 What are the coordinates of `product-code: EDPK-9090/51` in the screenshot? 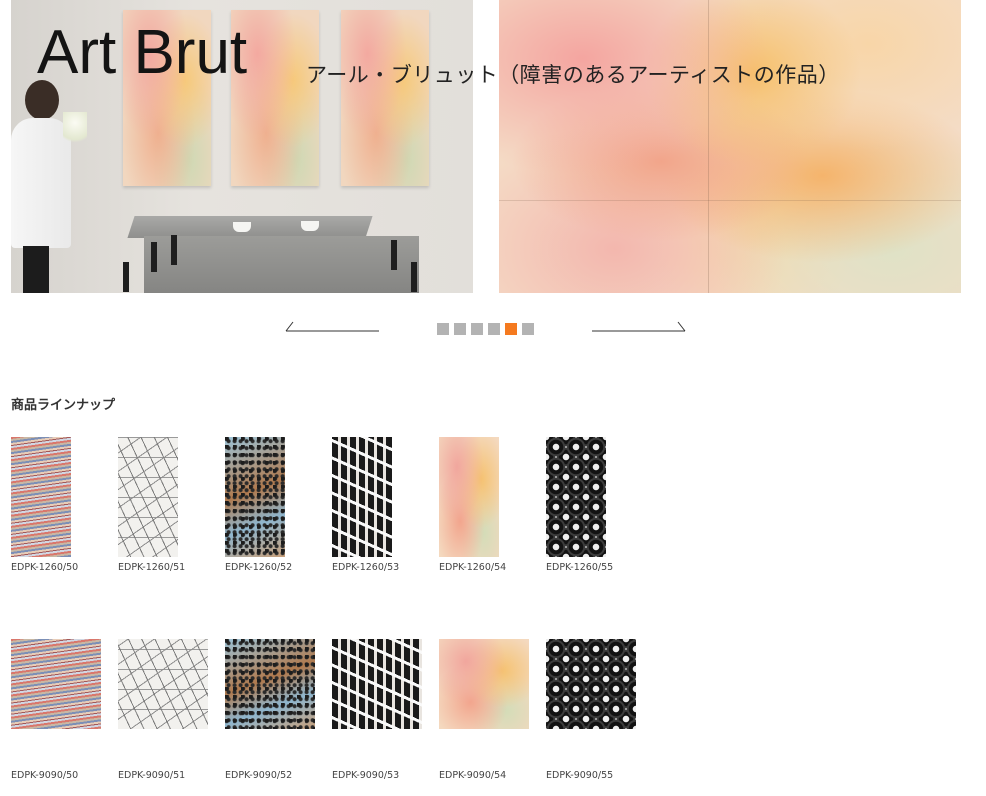 It's located at (151, 775).